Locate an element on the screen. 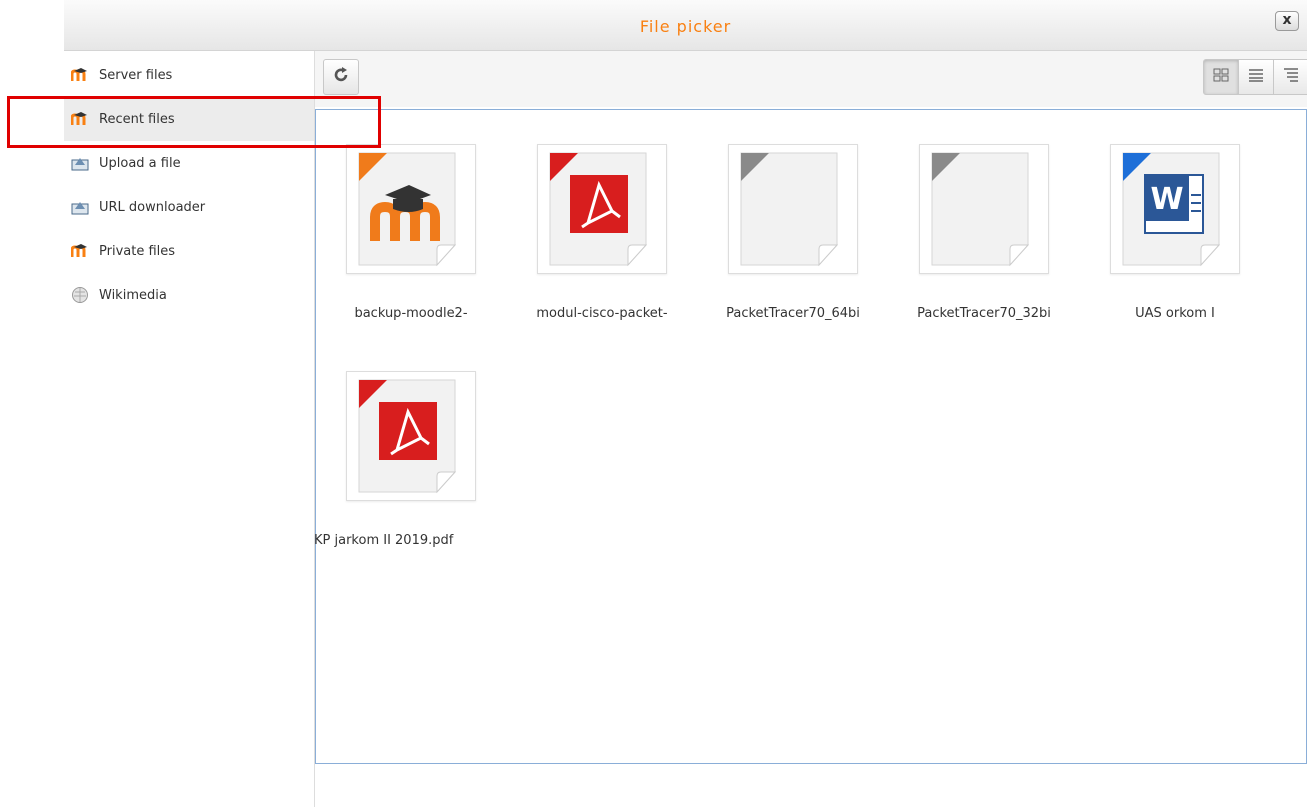 This screenshot has height=807, width=1307. sidebar-item-label: Server files is located at coordinates (136, 75).